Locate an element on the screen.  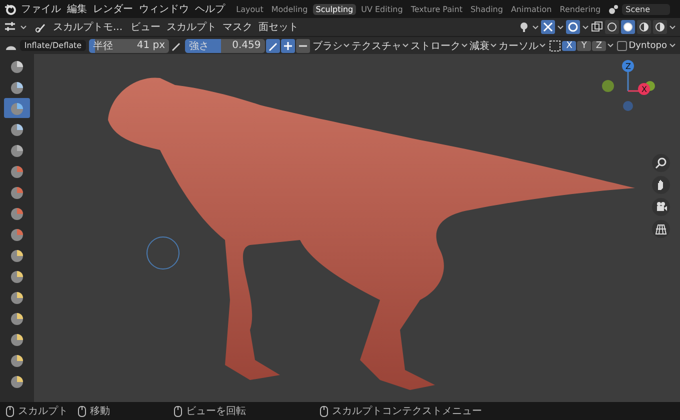
workspace-tab: UV Editing is located at coordinates (382, 9).